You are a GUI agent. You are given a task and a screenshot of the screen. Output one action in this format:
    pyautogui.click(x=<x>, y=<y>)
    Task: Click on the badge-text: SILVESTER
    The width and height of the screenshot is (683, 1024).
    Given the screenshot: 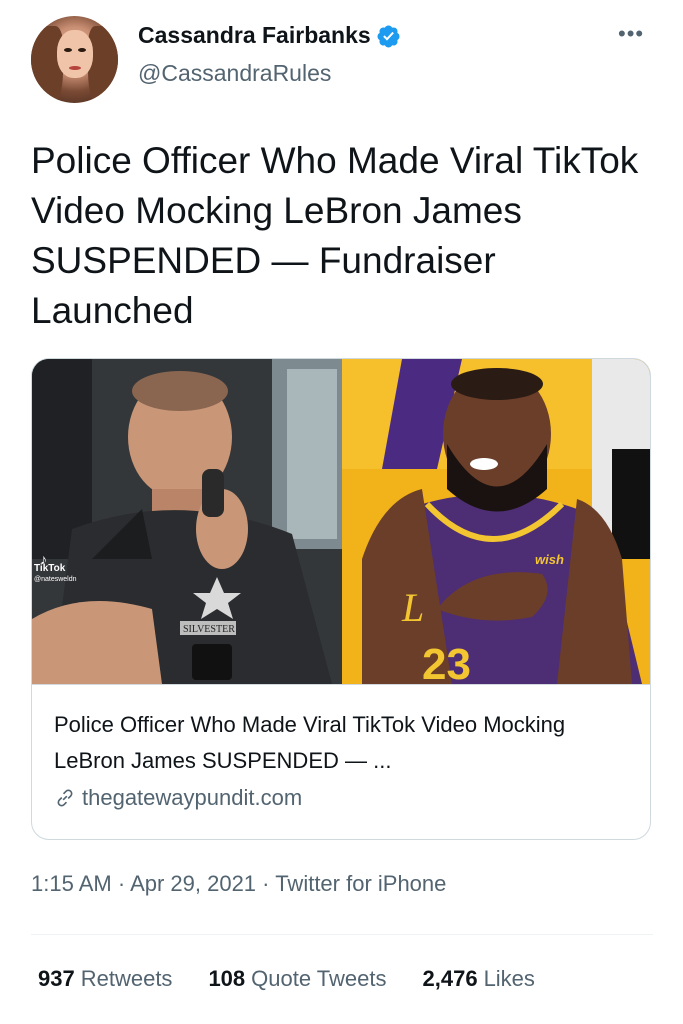 What is the action you would take?
    pyautogui.click(x=209, y=629)
    